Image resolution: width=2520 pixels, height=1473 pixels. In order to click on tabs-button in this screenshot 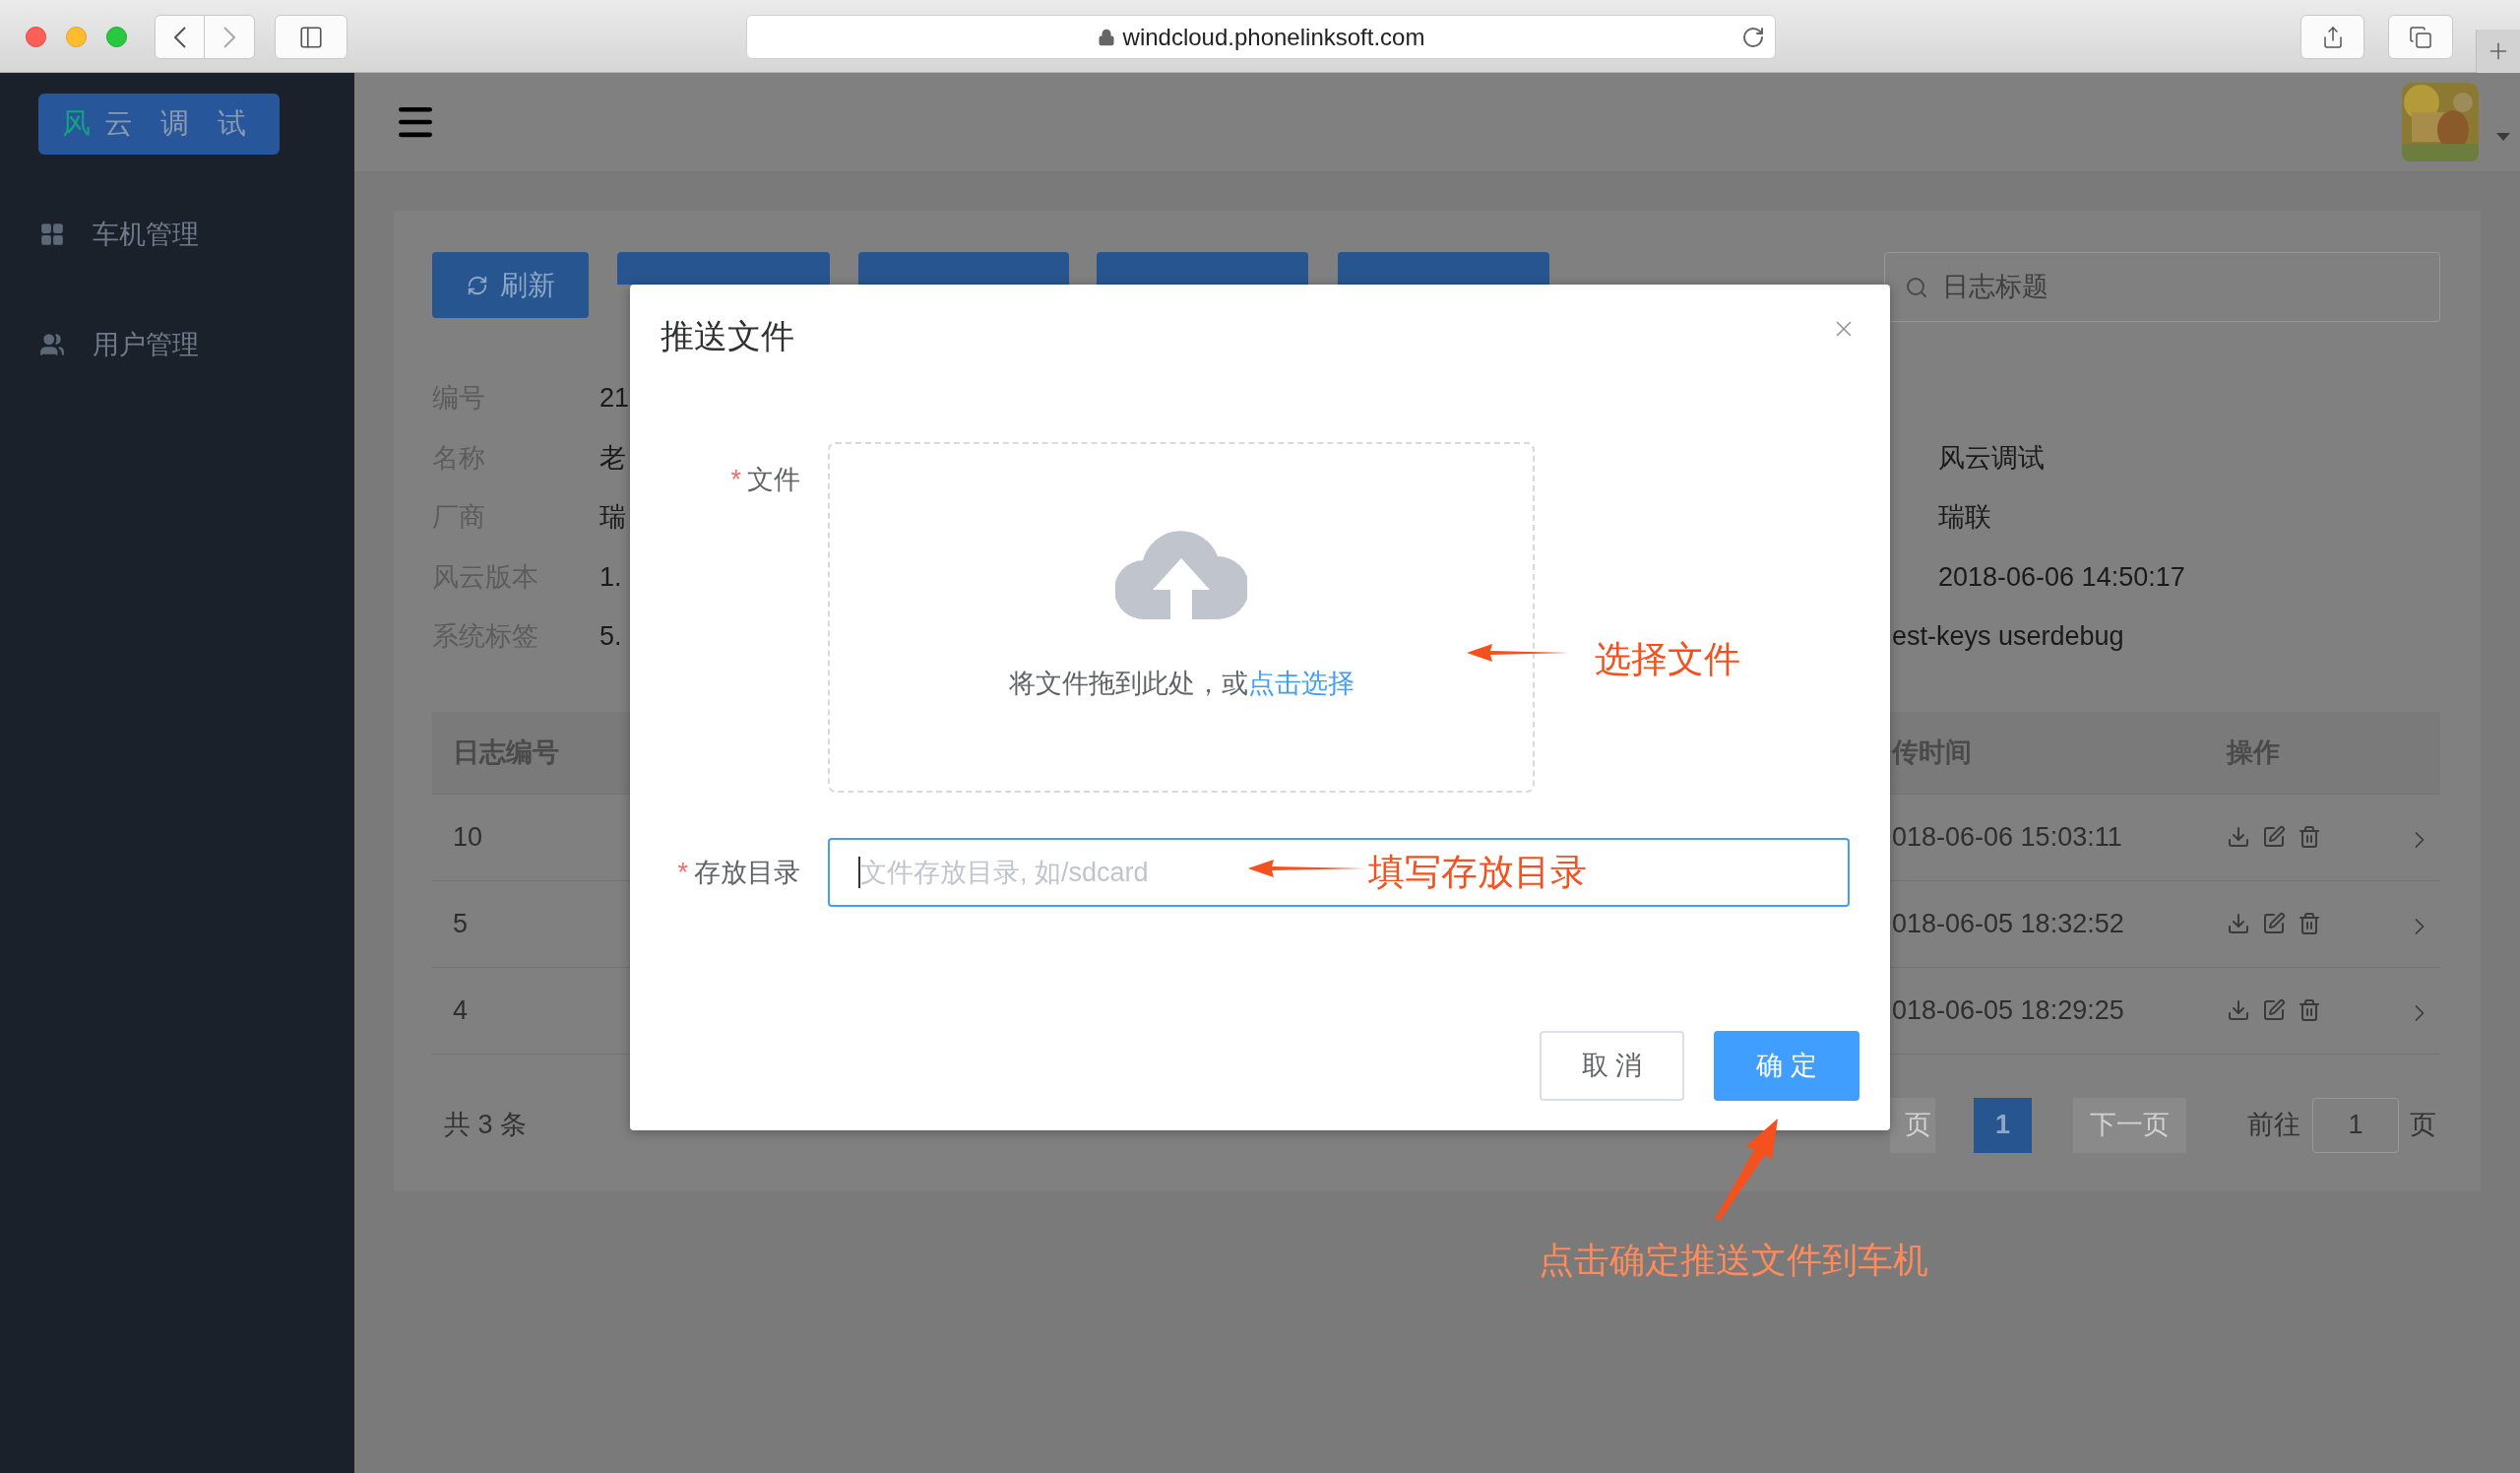, I will do `click(2420, 37)`.